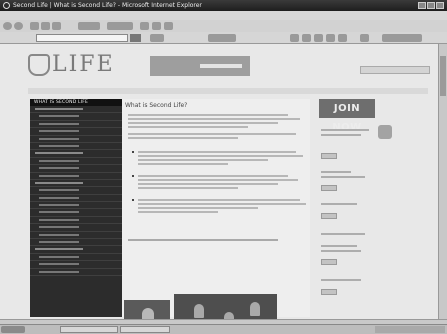 This screenshot has height=334, width=447. I want to click on ie-icon, so click(6, 5).